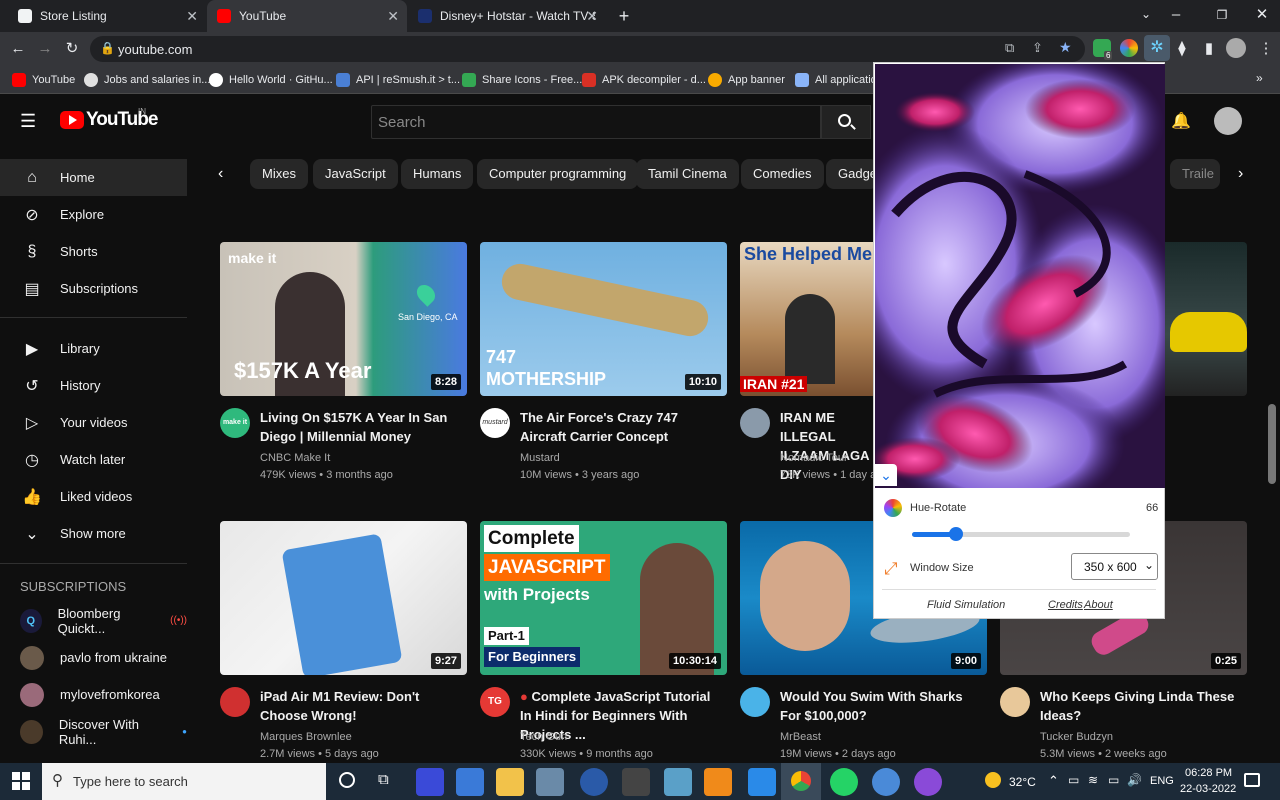  Describe the element at coordinates (295, 458) in the screenshot. I see `channel-name: CNBC Make It` at that location.